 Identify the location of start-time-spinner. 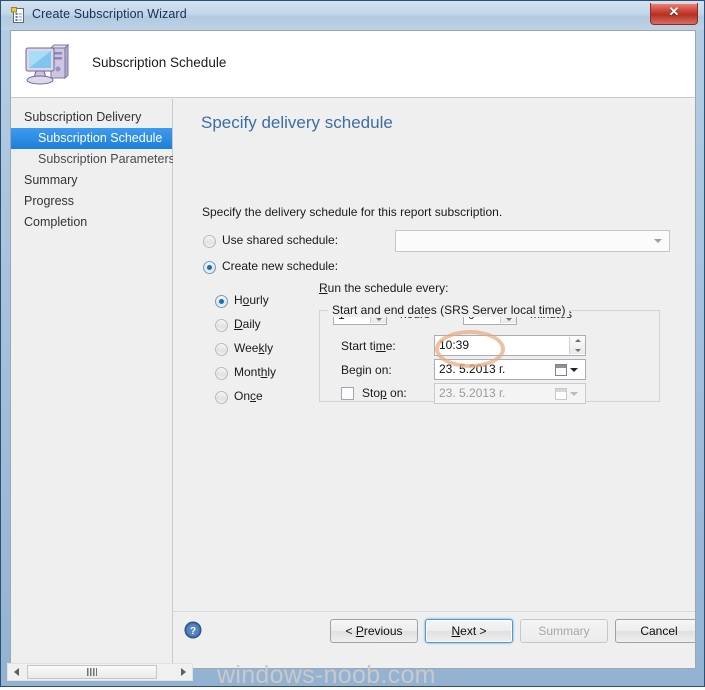
(577, 345).